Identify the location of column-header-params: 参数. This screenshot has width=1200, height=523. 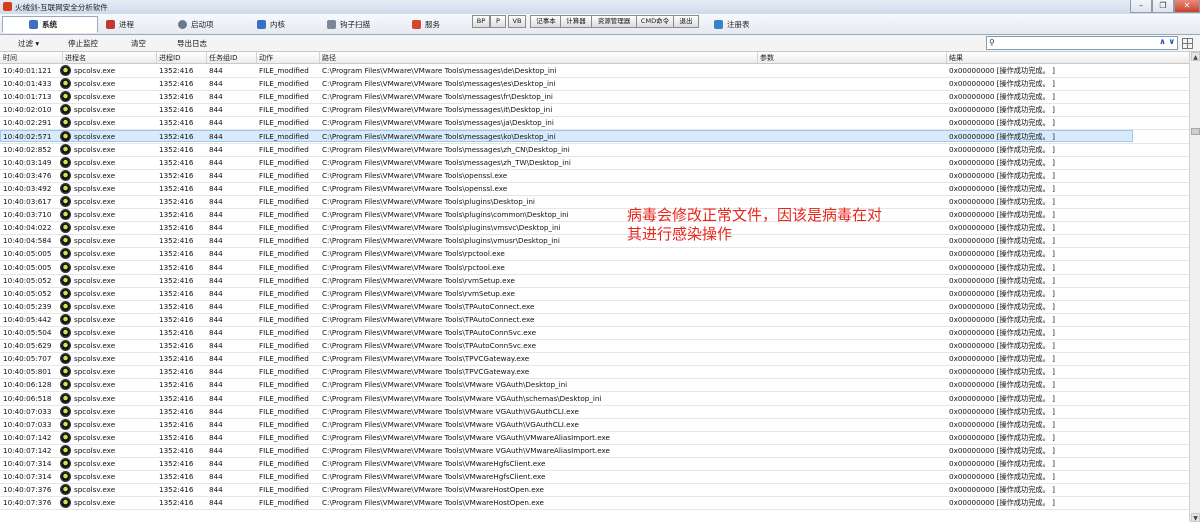
(767, 58).